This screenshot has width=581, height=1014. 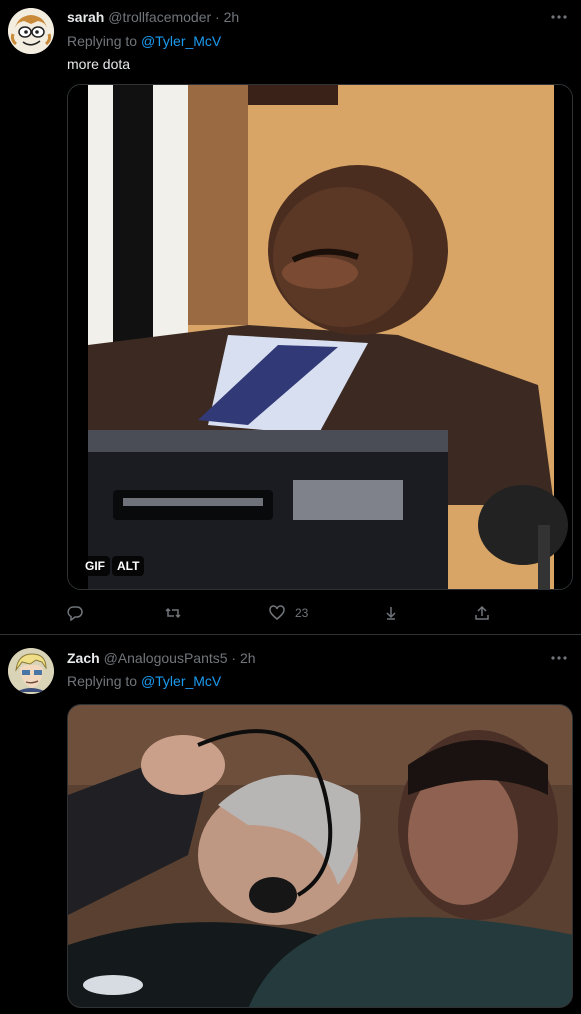 I want to click on handle: @AnalogousPants5, so click(x=166, y=658).